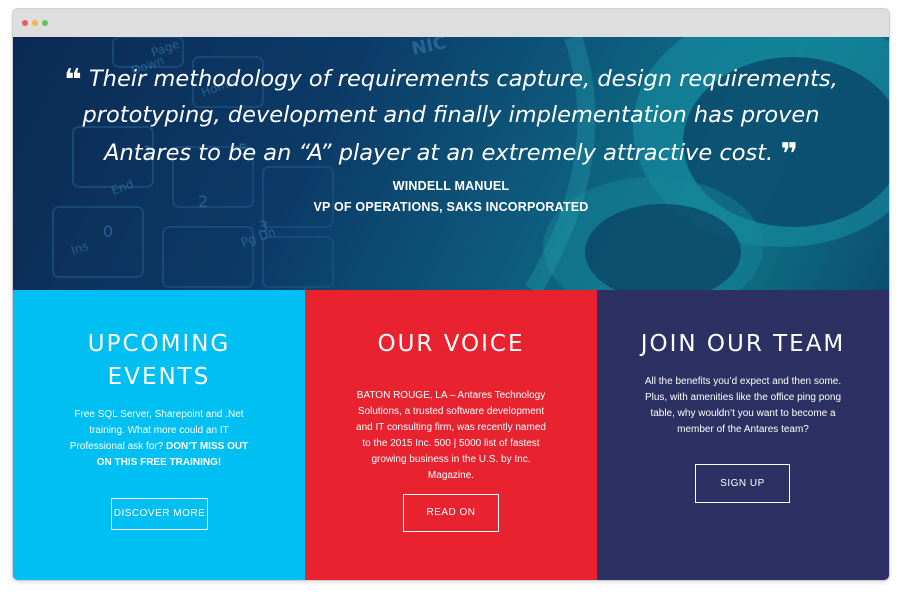  Describe the element at coordinates (451, 23) in the screenshot. I see `browser-titlebar` at that location.